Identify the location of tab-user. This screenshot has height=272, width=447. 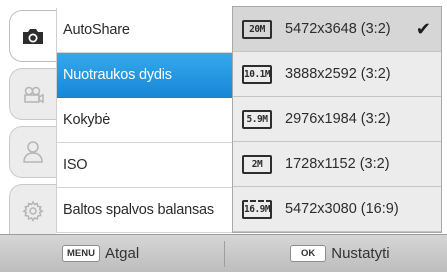
(32, 152).